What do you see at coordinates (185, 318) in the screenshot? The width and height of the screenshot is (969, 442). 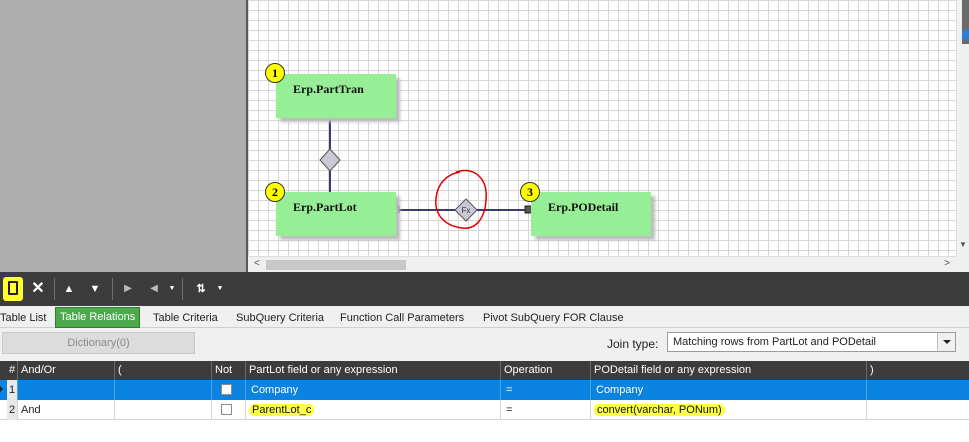 I see `tab-table-criteria: Table Criteria` at bounding box center [185, 318].